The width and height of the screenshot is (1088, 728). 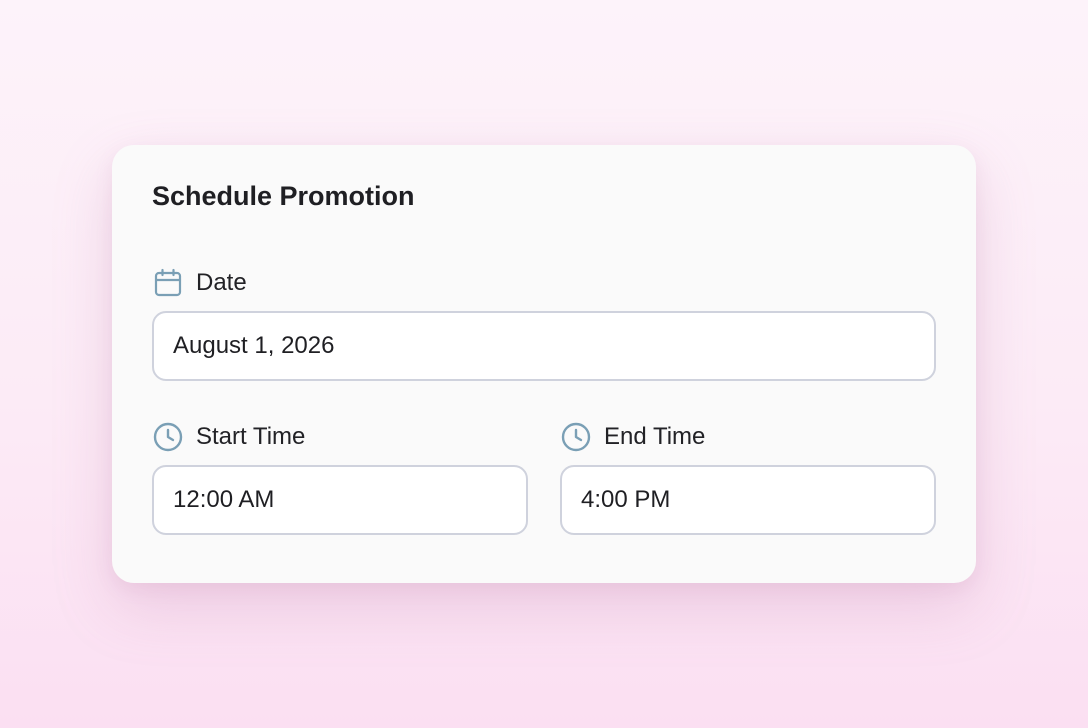 What do you see at coordinates (748, 500) in the screenshot?
I see `end-time-field: 4:00 PM` at bounding box center [748, 500].